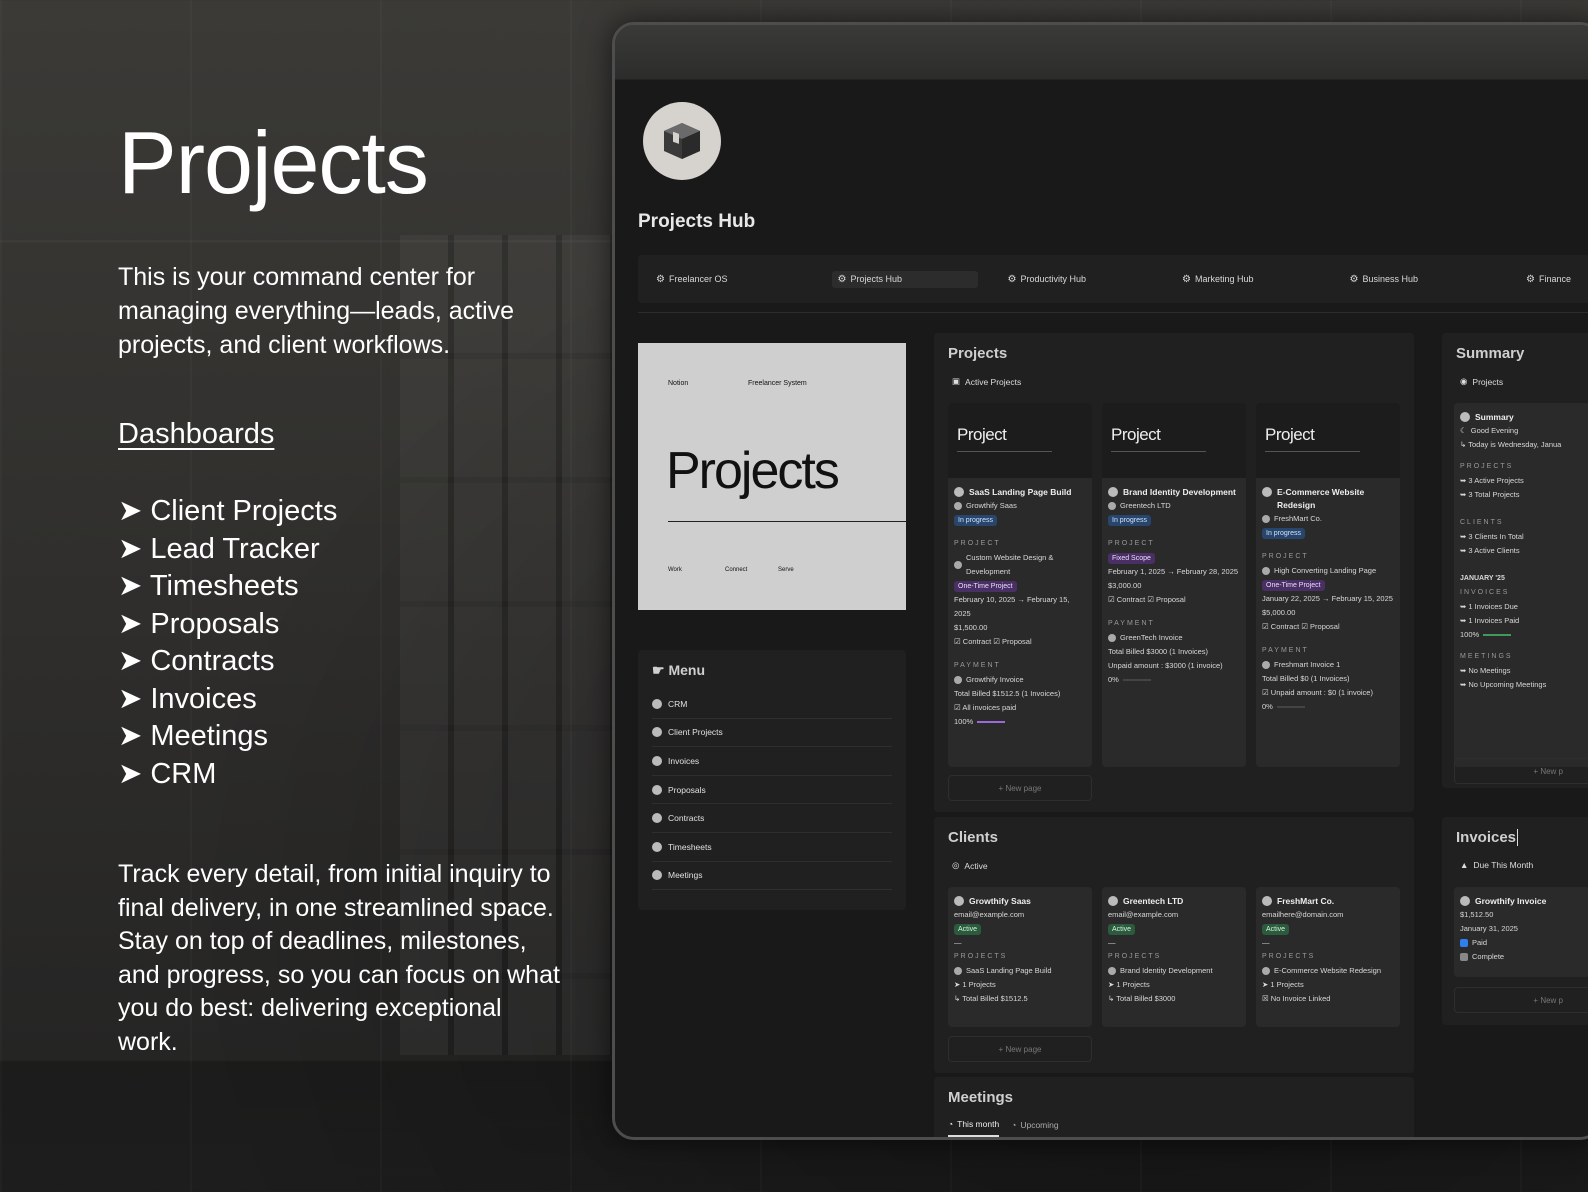 The width and height of the screenshot is (1588, 1192). Describe the element at coordinates (971, 627) in the screenshot. I see `project-amount: $1,500.00` at that location.